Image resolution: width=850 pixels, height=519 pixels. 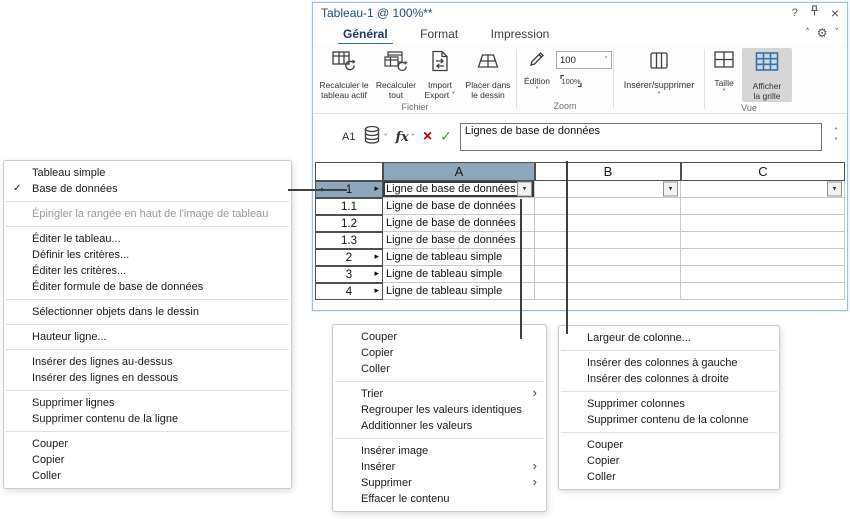 I want to click on menu-item: Insérer des colonnes à gauche, so click(x=669, y=363).